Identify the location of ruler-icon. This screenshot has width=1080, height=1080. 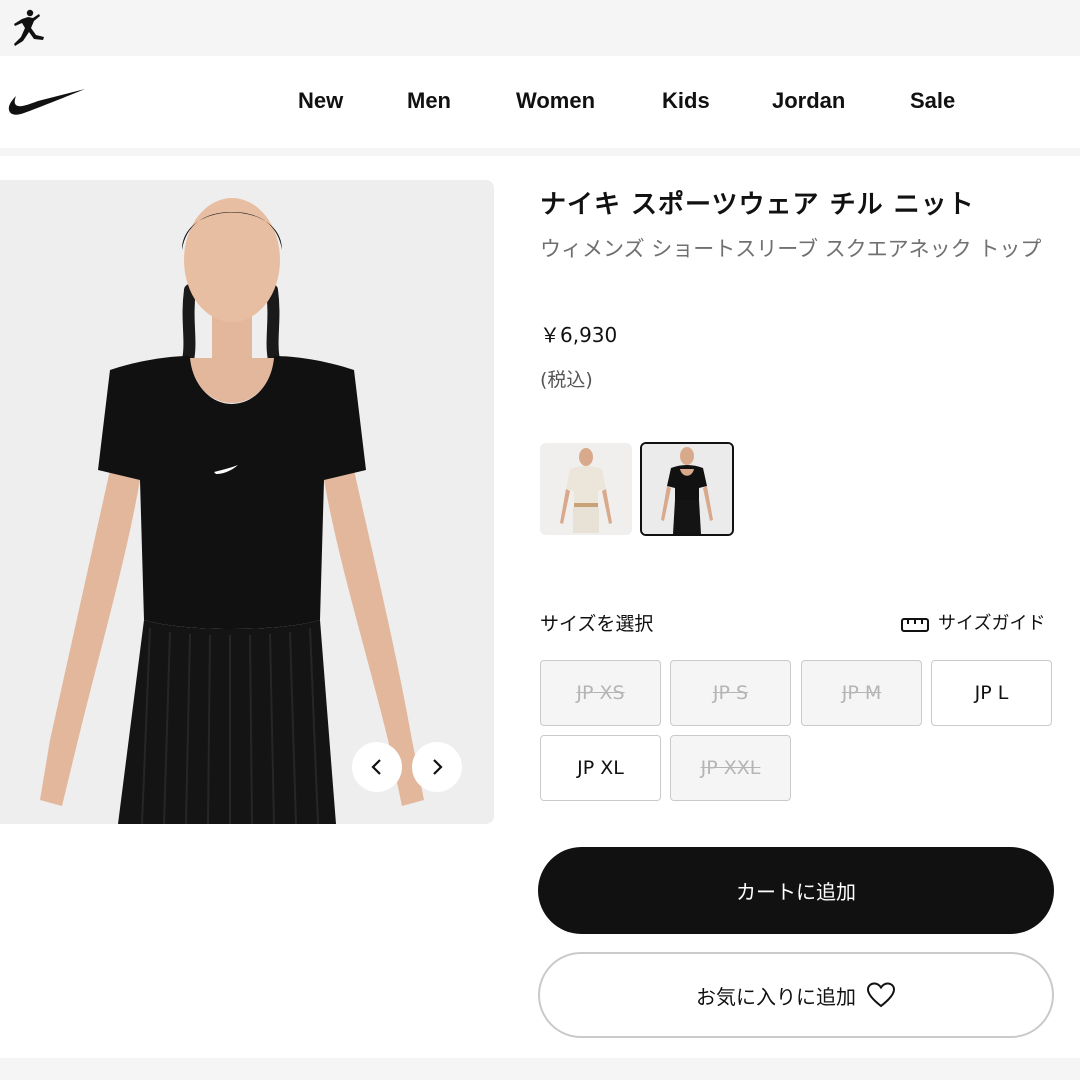
(915, 625).